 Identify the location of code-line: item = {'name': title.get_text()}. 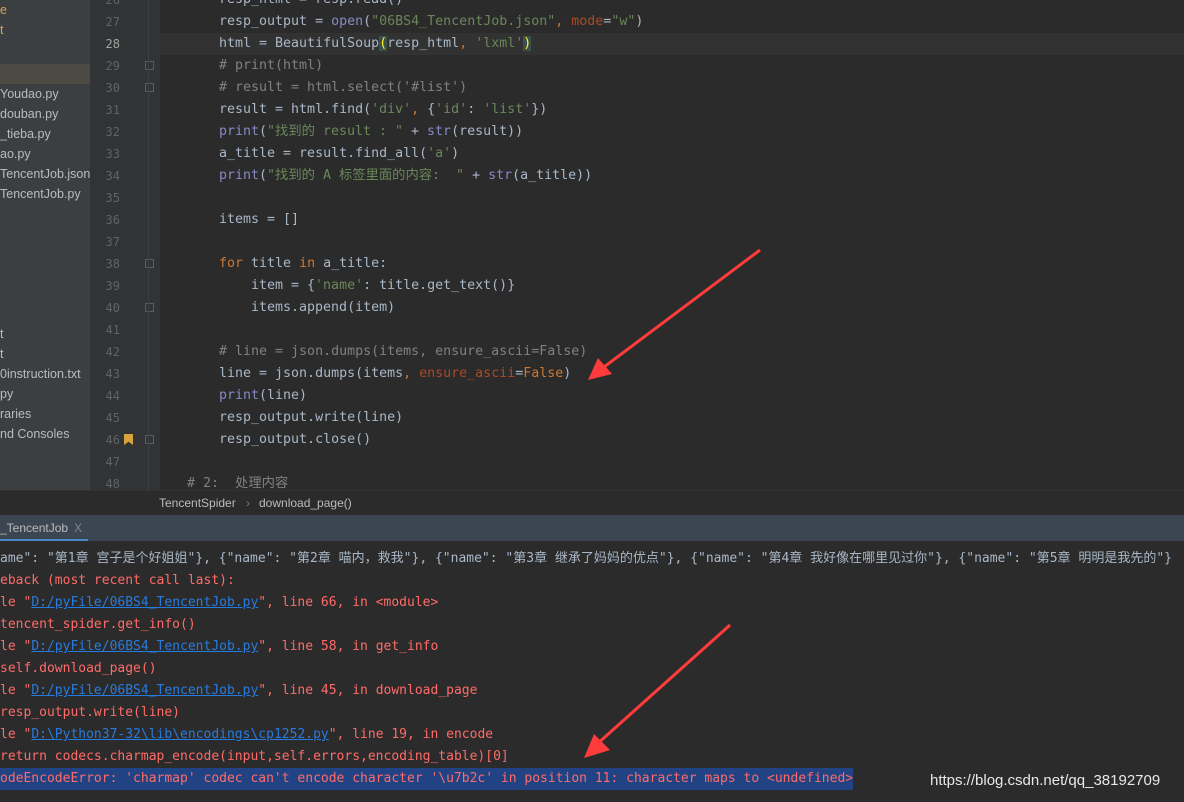
(383, 286).